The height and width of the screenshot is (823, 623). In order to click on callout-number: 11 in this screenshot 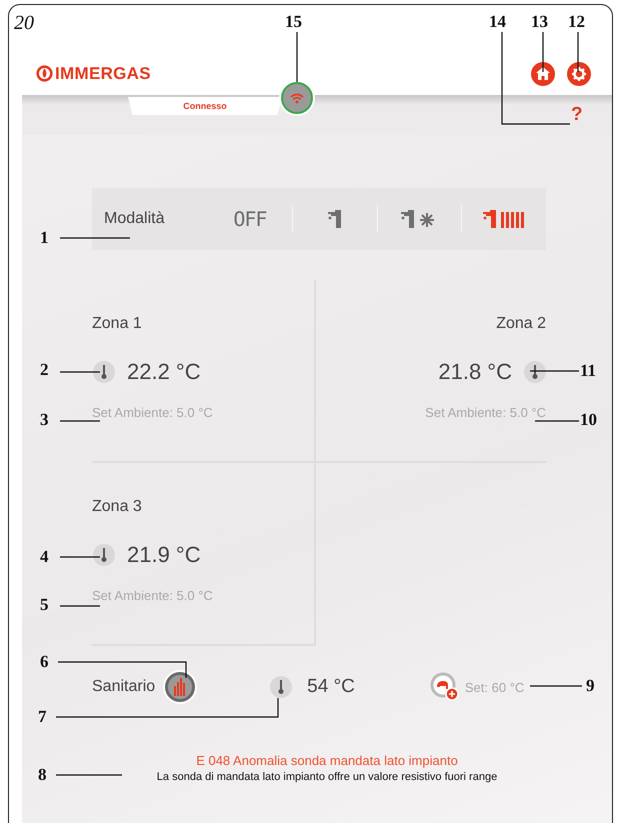, I will do `click(588, 371)`.